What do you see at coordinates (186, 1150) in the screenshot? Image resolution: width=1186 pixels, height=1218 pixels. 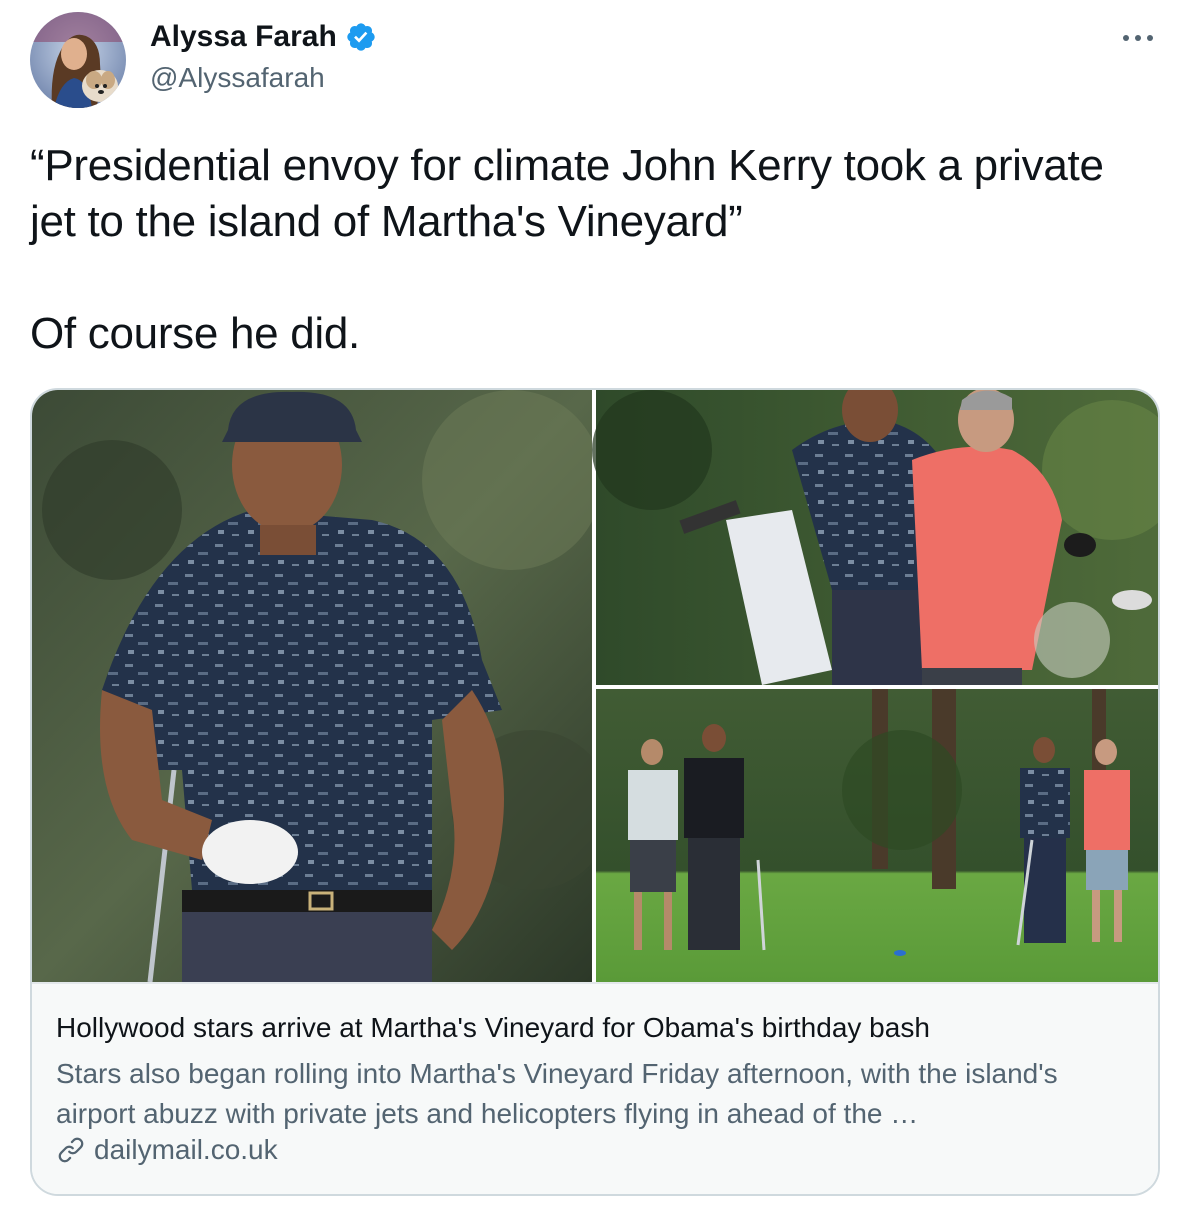 I see `card-domain: dailymail.co.uk` at bounding box center [186, 1150].